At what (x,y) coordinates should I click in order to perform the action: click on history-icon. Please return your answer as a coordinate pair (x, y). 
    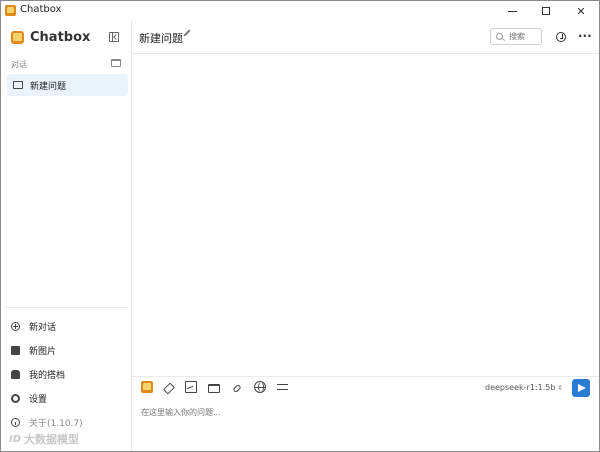
    Looking at the image, I should click on (561, 37).